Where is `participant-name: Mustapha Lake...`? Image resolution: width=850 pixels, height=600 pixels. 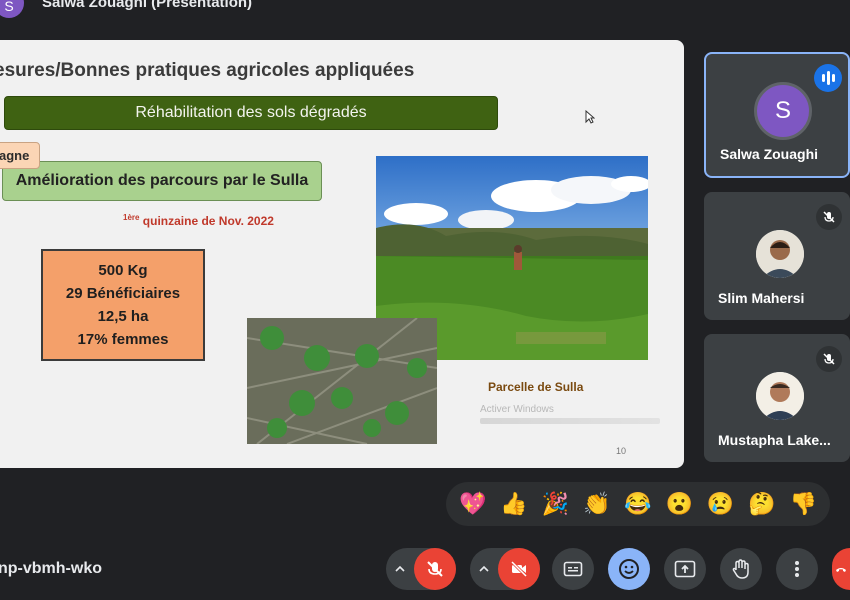 participant-name: Mustapha Lake... is located at coordinates (774, 440).